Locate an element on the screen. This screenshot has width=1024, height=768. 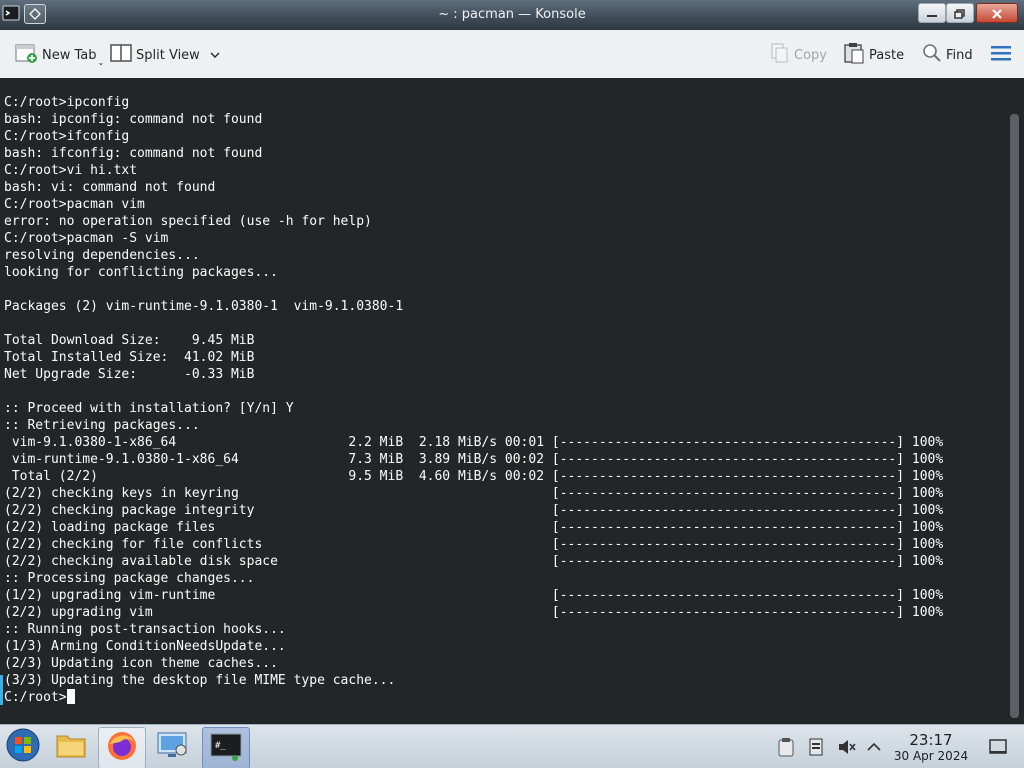
taskbar-konsole: #_ is located at coordinates (226, 747).